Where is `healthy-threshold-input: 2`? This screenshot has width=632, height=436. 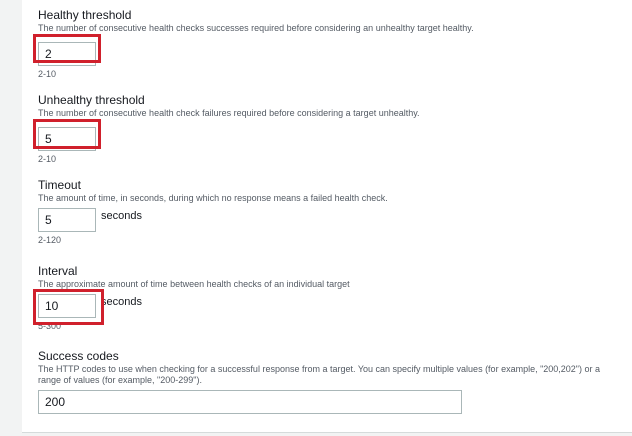 healthy-threshold-input: 2 is located at coordinates (67, 54).